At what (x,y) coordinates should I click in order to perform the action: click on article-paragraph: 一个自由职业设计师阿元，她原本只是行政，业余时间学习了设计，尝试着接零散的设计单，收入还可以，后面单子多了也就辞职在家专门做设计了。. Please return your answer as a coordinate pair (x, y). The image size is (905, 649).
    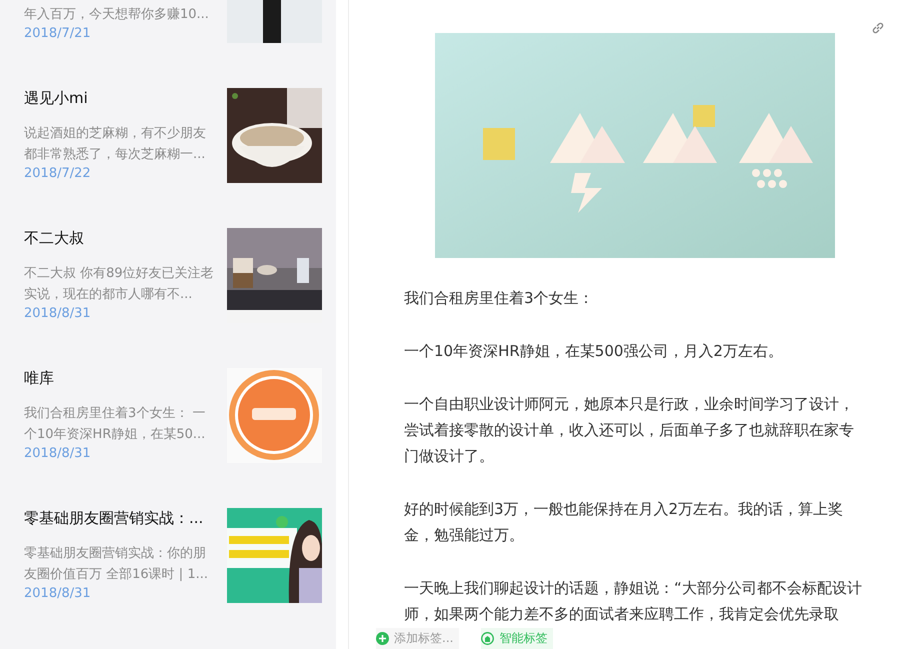
    Looking at the image, I should click on (629, 430).